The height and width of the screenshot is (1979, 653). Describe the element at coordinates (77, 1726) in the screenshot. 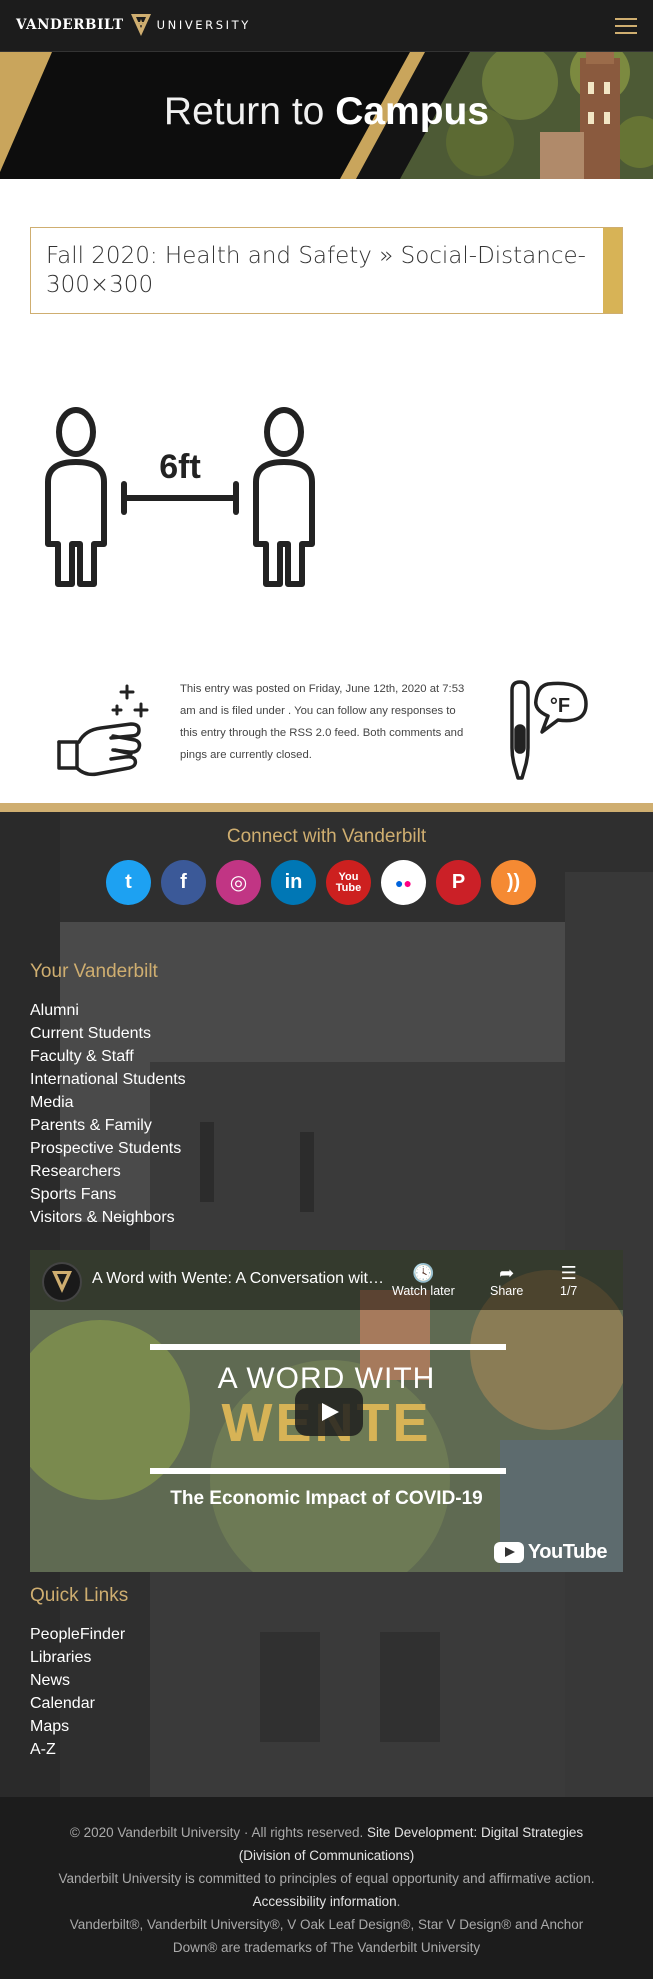

I see `link-maps: Maps` at that location.